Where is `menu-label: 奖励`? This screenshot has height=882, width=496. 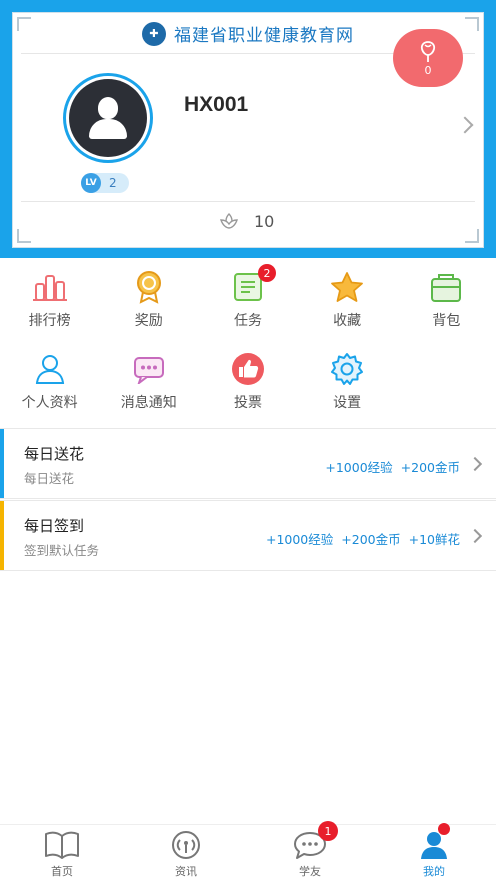 menu-label: 奖励 is located at coordinates (148, 321).